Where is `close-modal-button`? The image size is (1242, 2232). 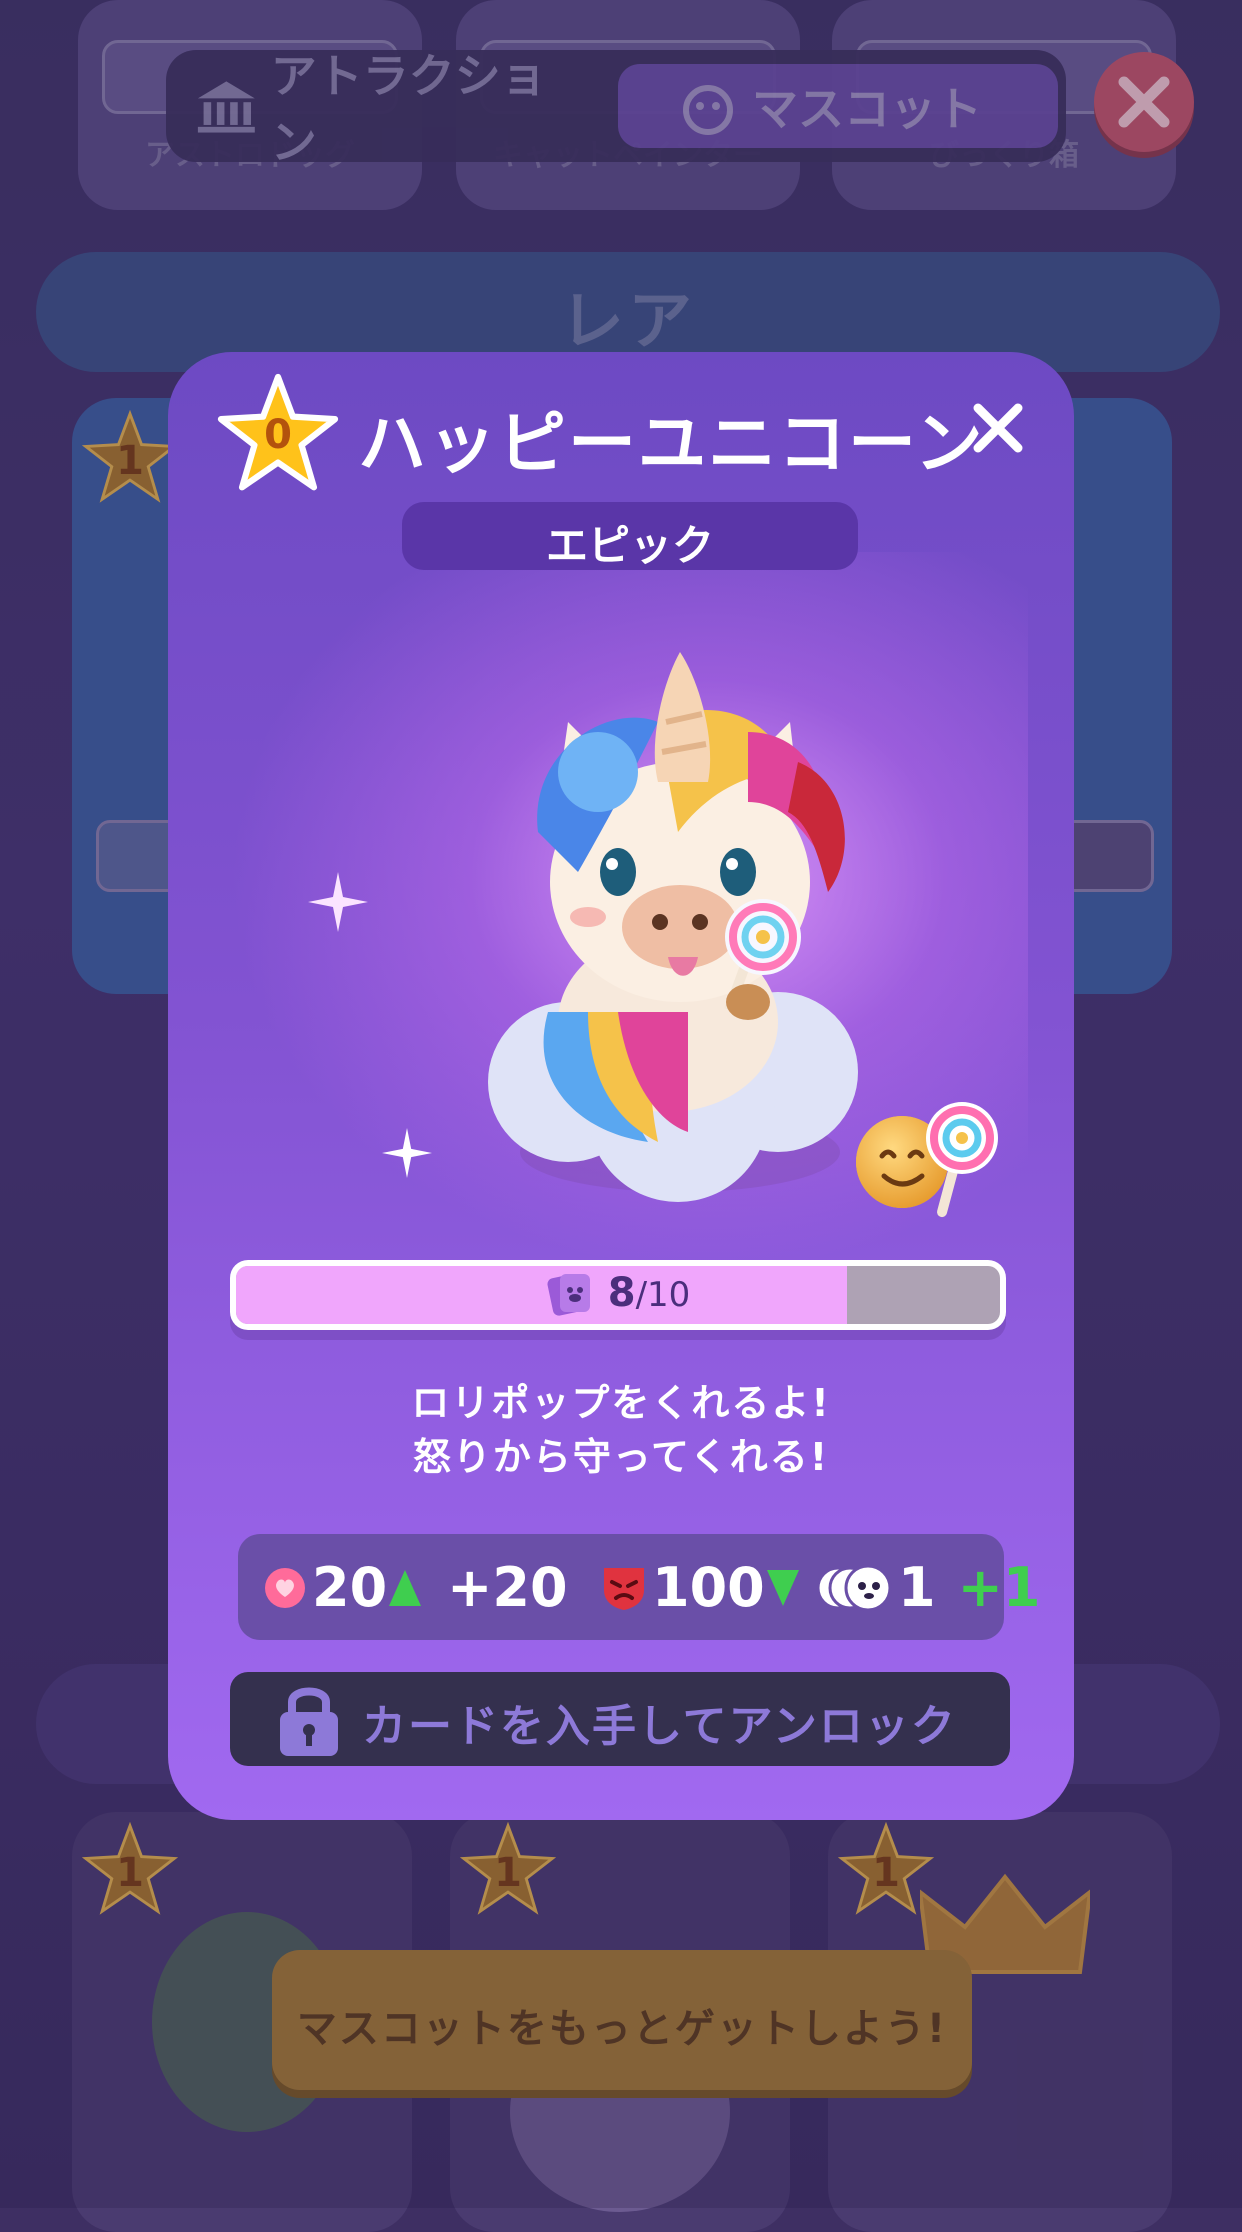 close-modal-button is located at coordinates (998, 428).